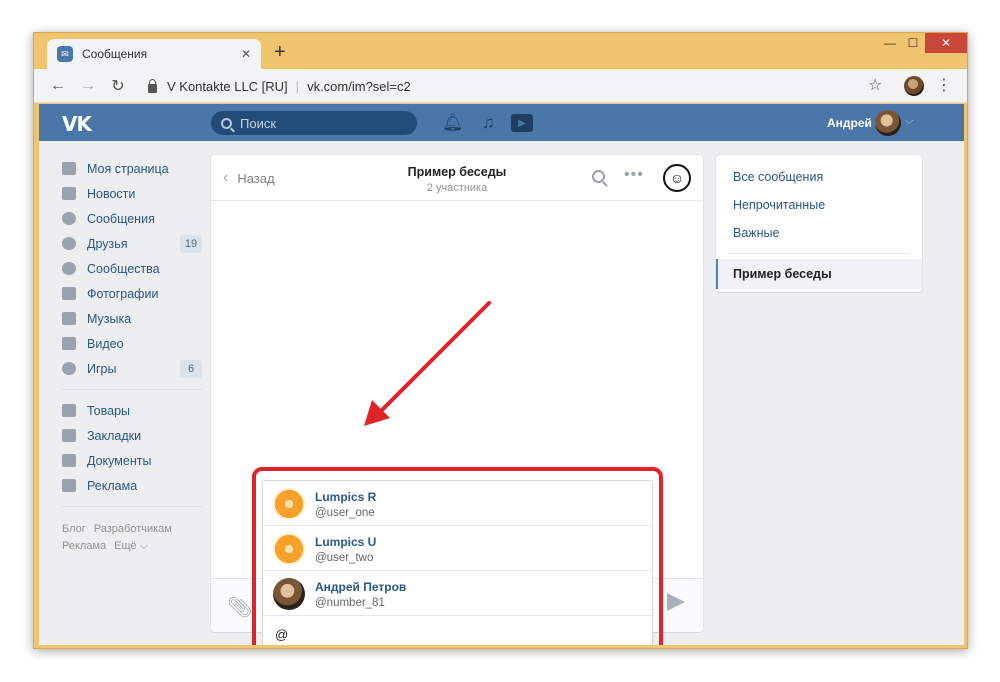 This screenshot has width=1000, height=682. What do you see at coordinates (74, 529) in the screenshot?
I see `footer-link-blog: Блог` at bounding box center [74, 529].